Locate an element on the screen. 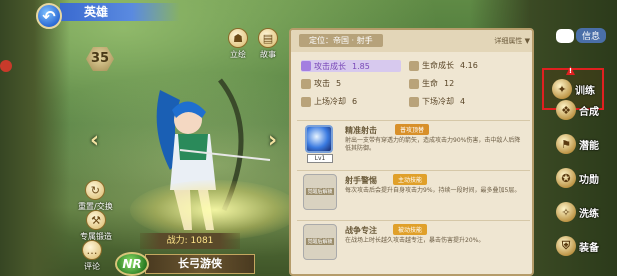  stat-enter-cooldown: 上场冷却 6 is located at coordinates (329, 101).